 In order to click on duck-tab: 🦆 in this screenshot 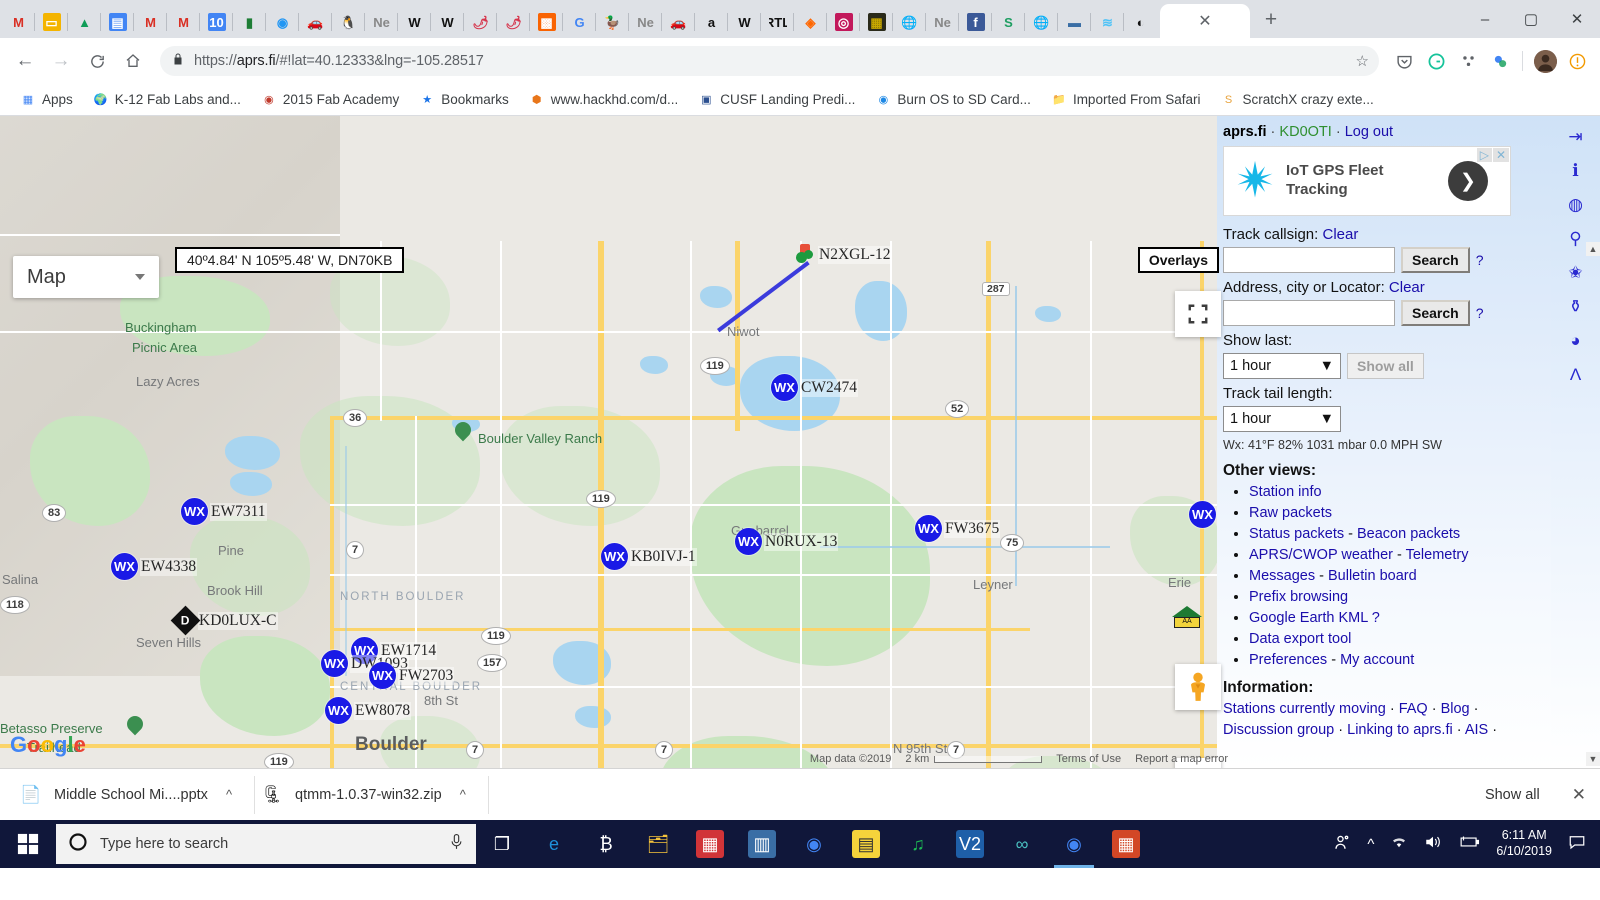, I will do `click(612, 22)`.